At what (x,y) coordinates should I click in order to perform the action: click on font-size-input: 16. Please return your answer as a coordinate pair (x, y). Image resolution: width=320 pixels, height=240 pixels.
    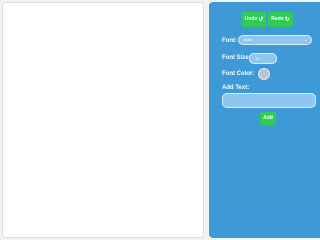
    Looking at the image, I should click on (263, 58).